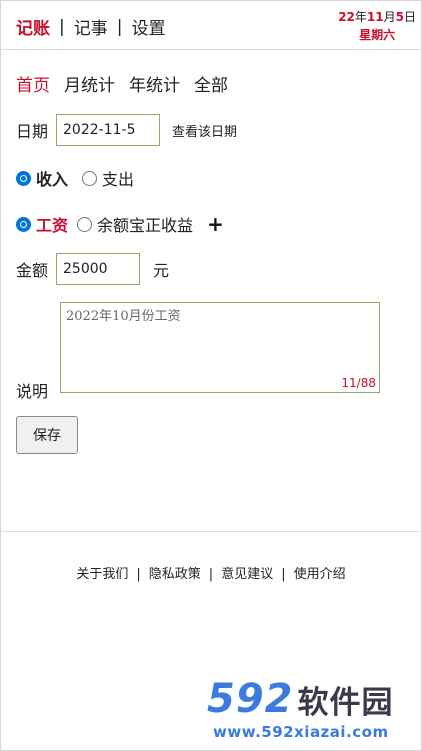  What do you see at coordinates (98, 269) in the screenshot?
I see `amount-input` at bounding box center [98, 269].